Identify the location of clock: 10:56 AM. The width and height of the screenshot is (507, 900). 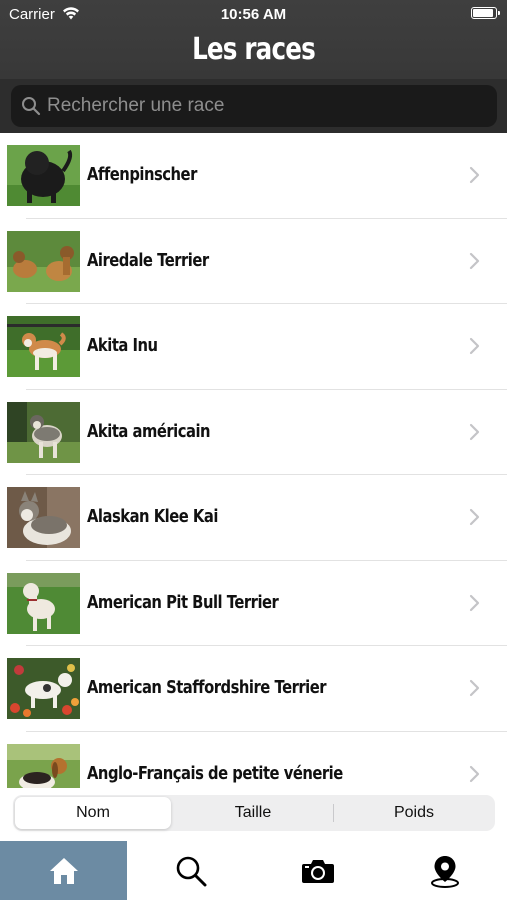
(253, 14).